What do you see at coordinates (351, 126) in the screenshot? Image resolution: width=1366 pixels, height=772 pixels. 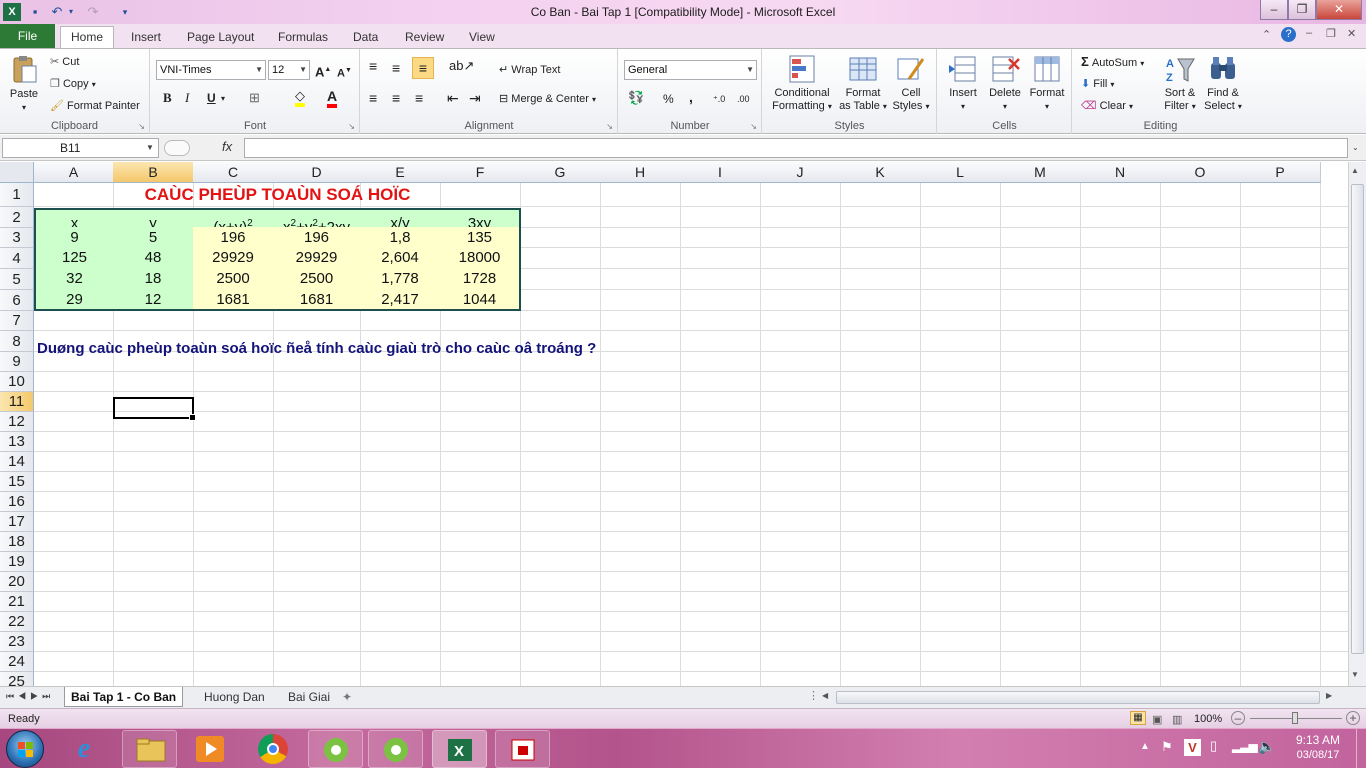 I see `font-launcher-icon: ↘` at bounding box center [351, 126].